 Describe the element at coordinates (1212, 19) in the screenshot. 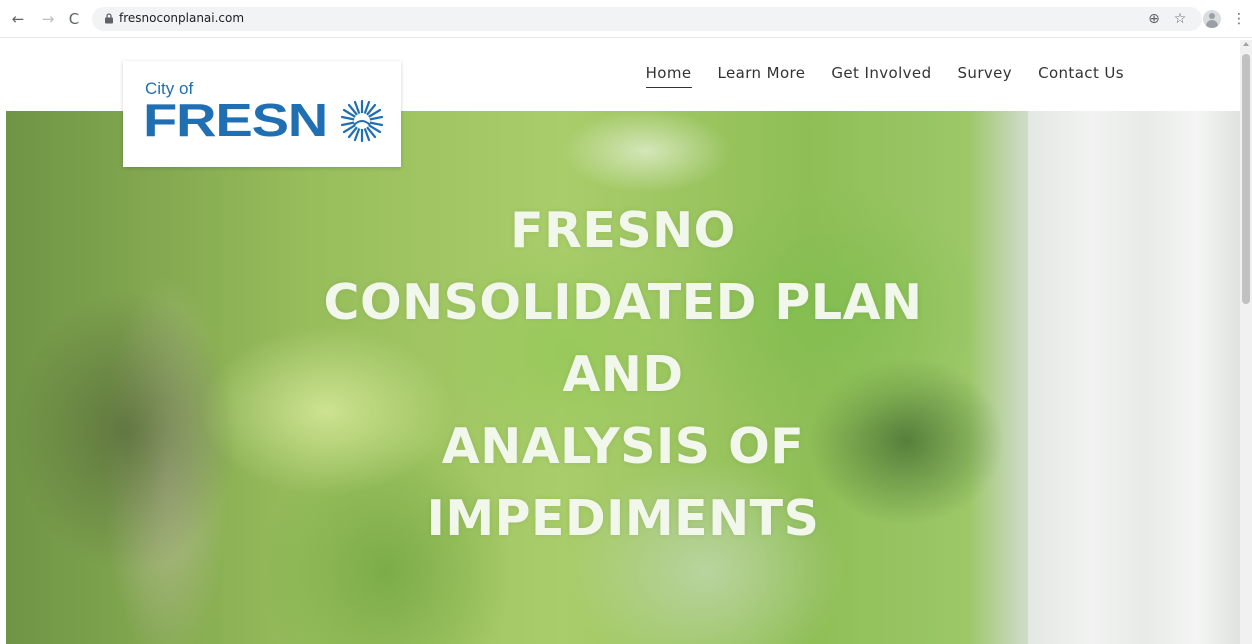

I see `profile-avatar-icon` at that location.